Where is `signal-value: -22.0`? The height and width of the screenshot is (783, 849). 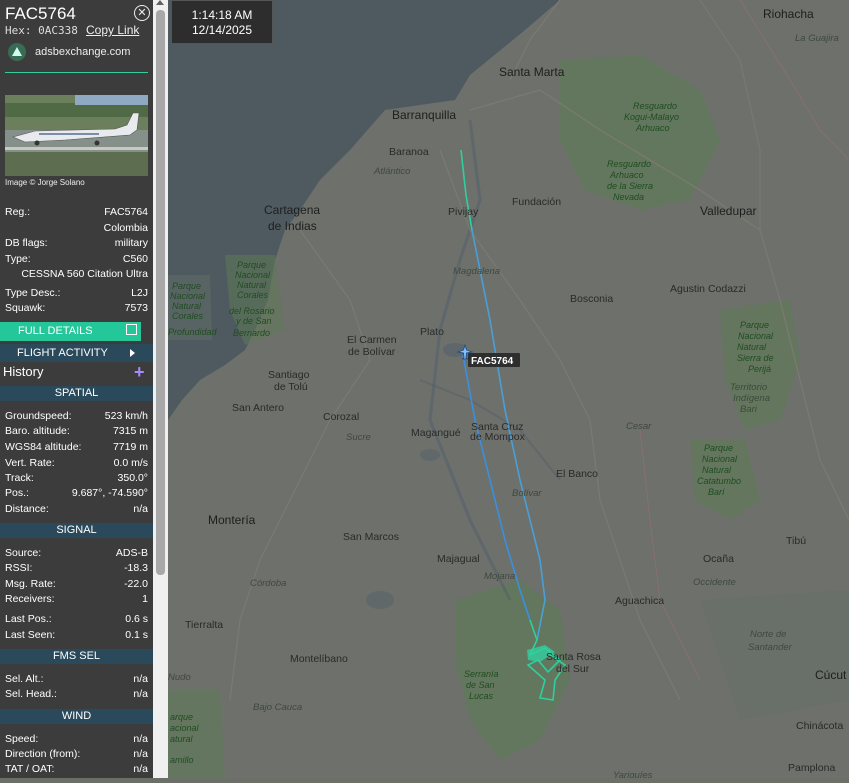 signal-value: -22.0 is located at coordinates (136, 584).